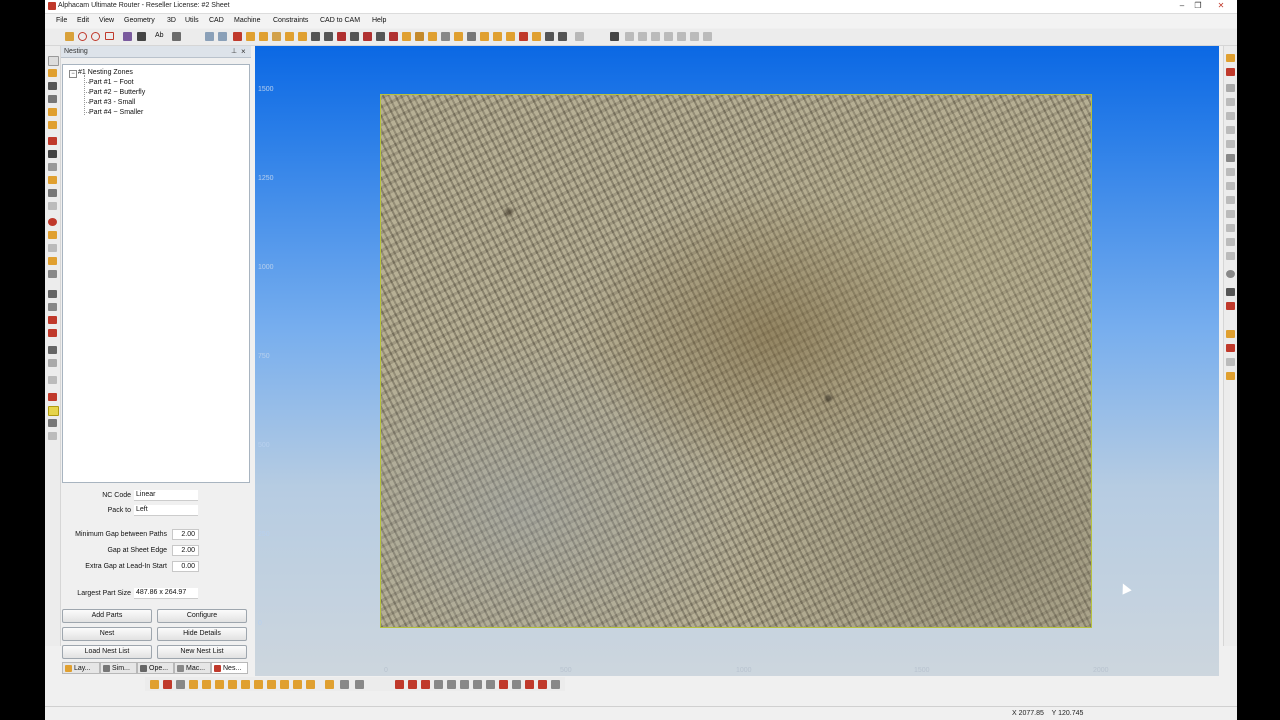 The width and height of the screenshot is (1280, 720). What do you see at coordinates (1230, 274) in the screenshot?
I see `view-sphere-icon` at bounding box center [1230, 274].